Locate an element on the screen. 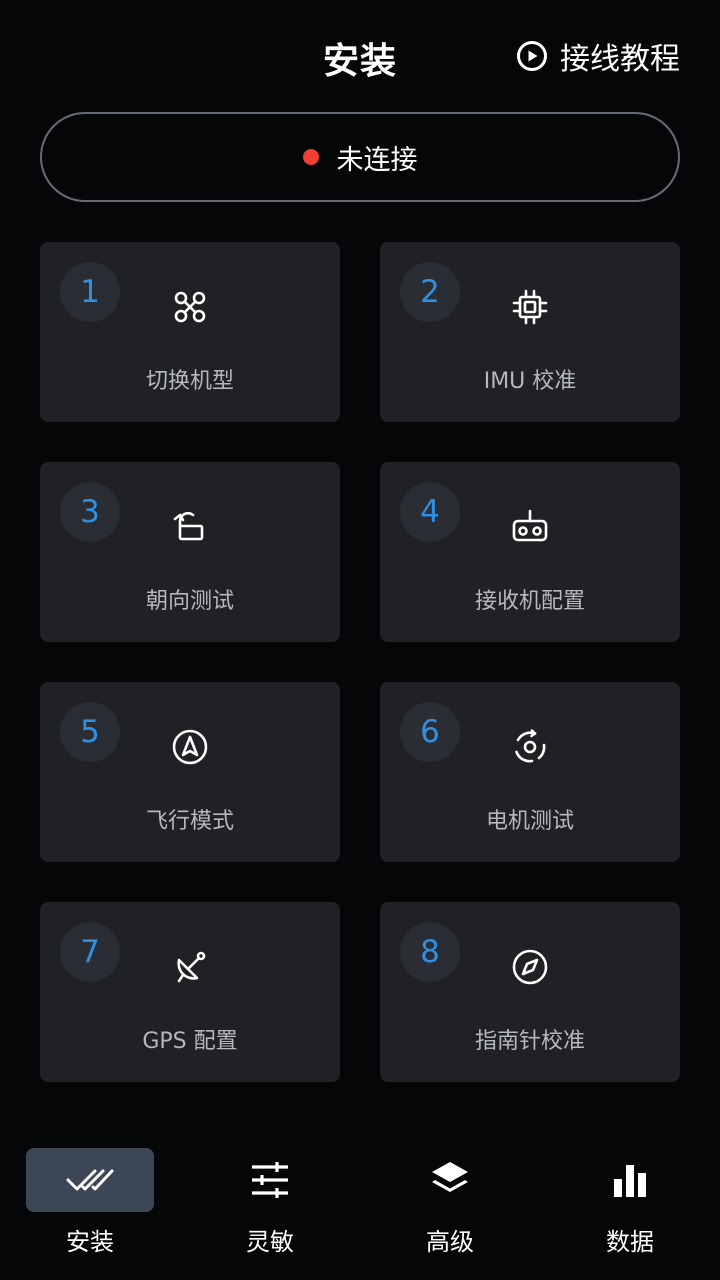 The image size is (720, 1280). card-flight-mode: 5 飞行模式 is located at coordinates (190, 772).